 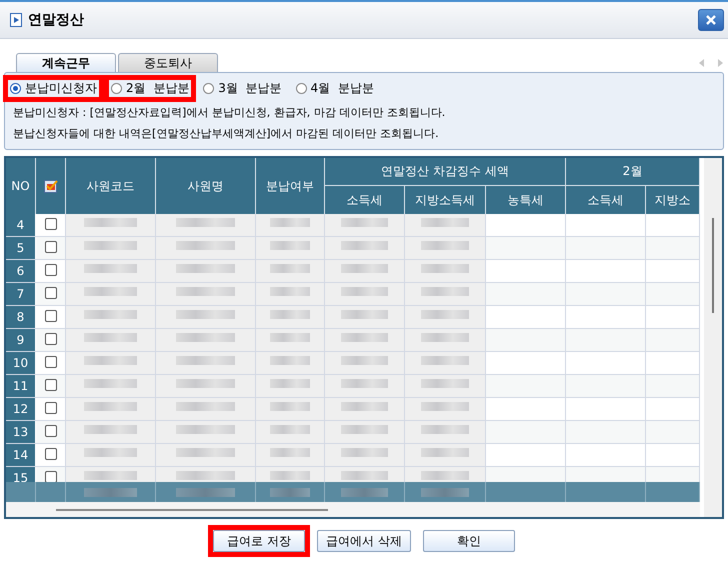 What do you see at coordinates (51, 186) in the screenshot?
I see `select-all-icon` at bounding box center [51, 186].